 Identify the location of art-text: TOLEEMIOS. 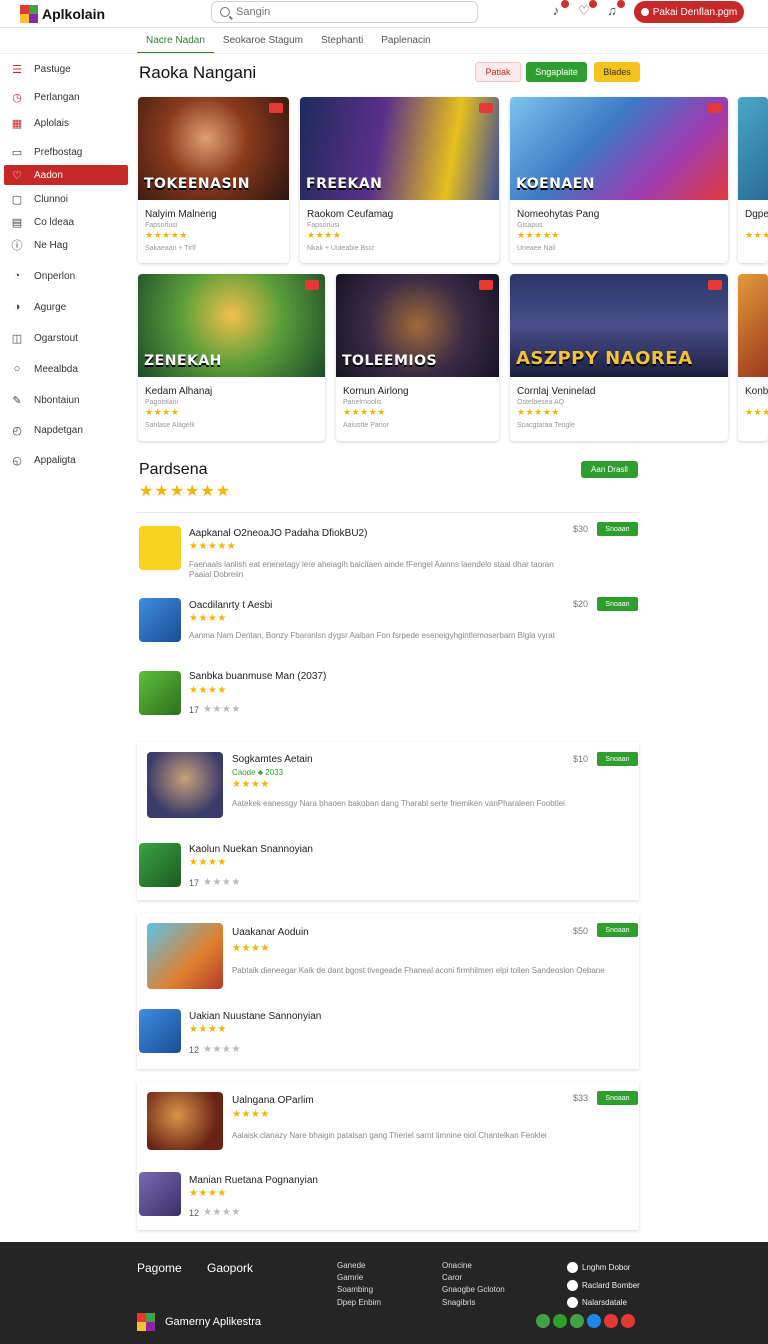
(390, 361).